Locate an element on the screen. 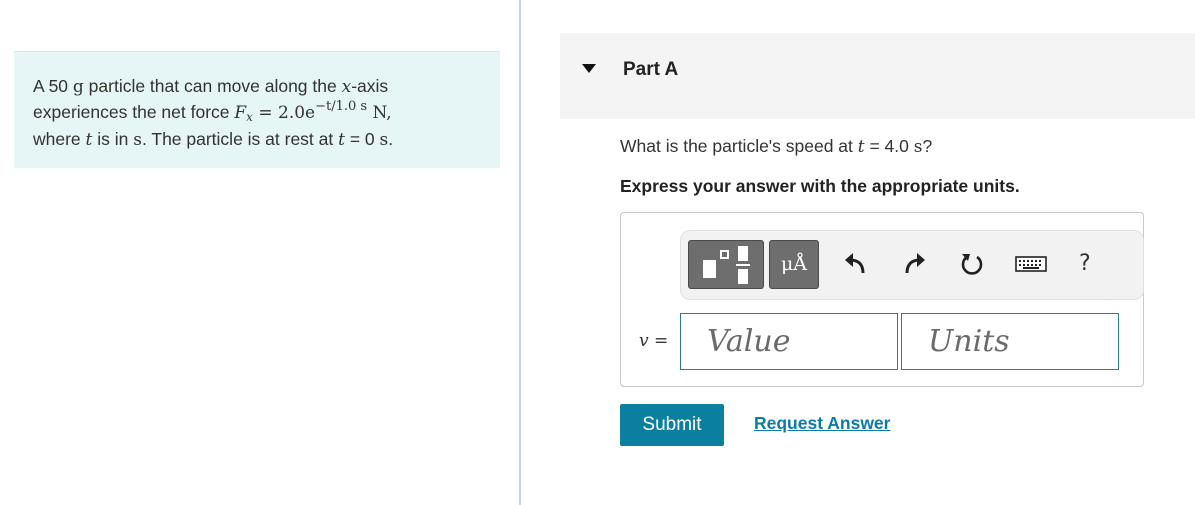  redo-icon is located at coordinates (914, 264).